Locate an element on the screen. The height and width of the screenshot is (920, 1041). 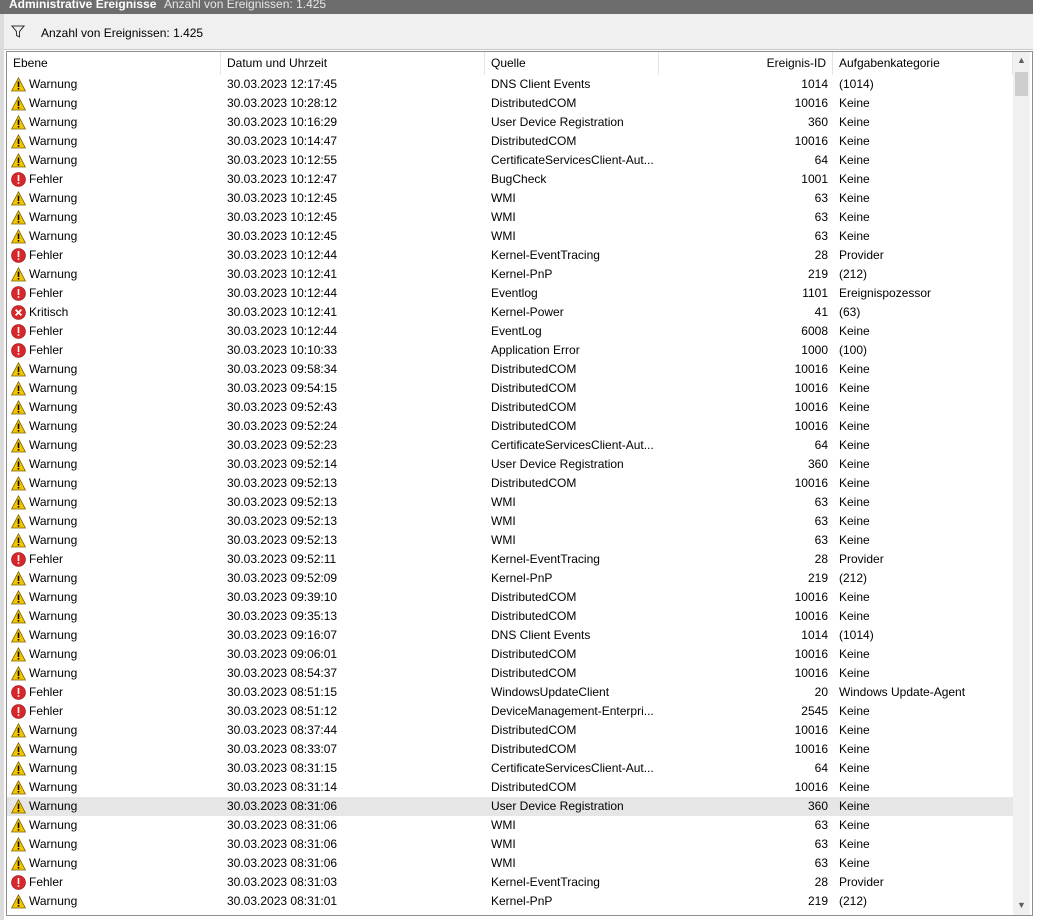
column-header-event-id: Ereignis-ID is located at coordinates (746, 63).